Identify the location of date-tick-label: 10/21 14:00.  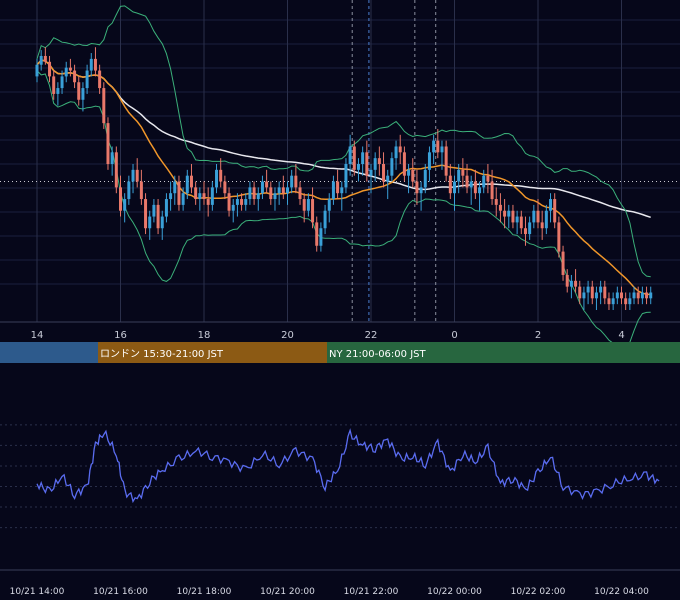
(37, 592).